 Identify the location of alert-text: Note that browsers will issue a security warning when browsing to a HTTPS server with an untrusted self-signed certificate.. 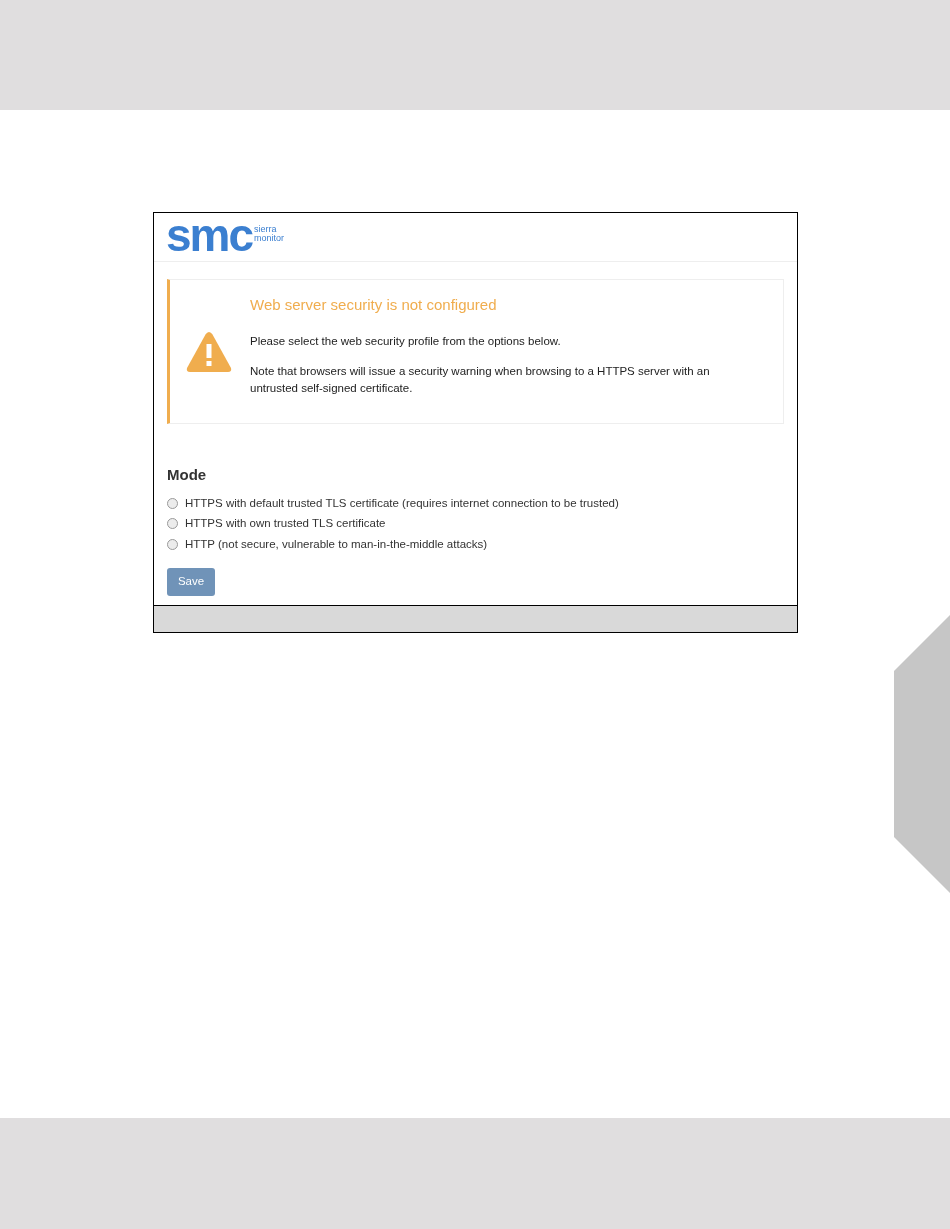
(480, 379).